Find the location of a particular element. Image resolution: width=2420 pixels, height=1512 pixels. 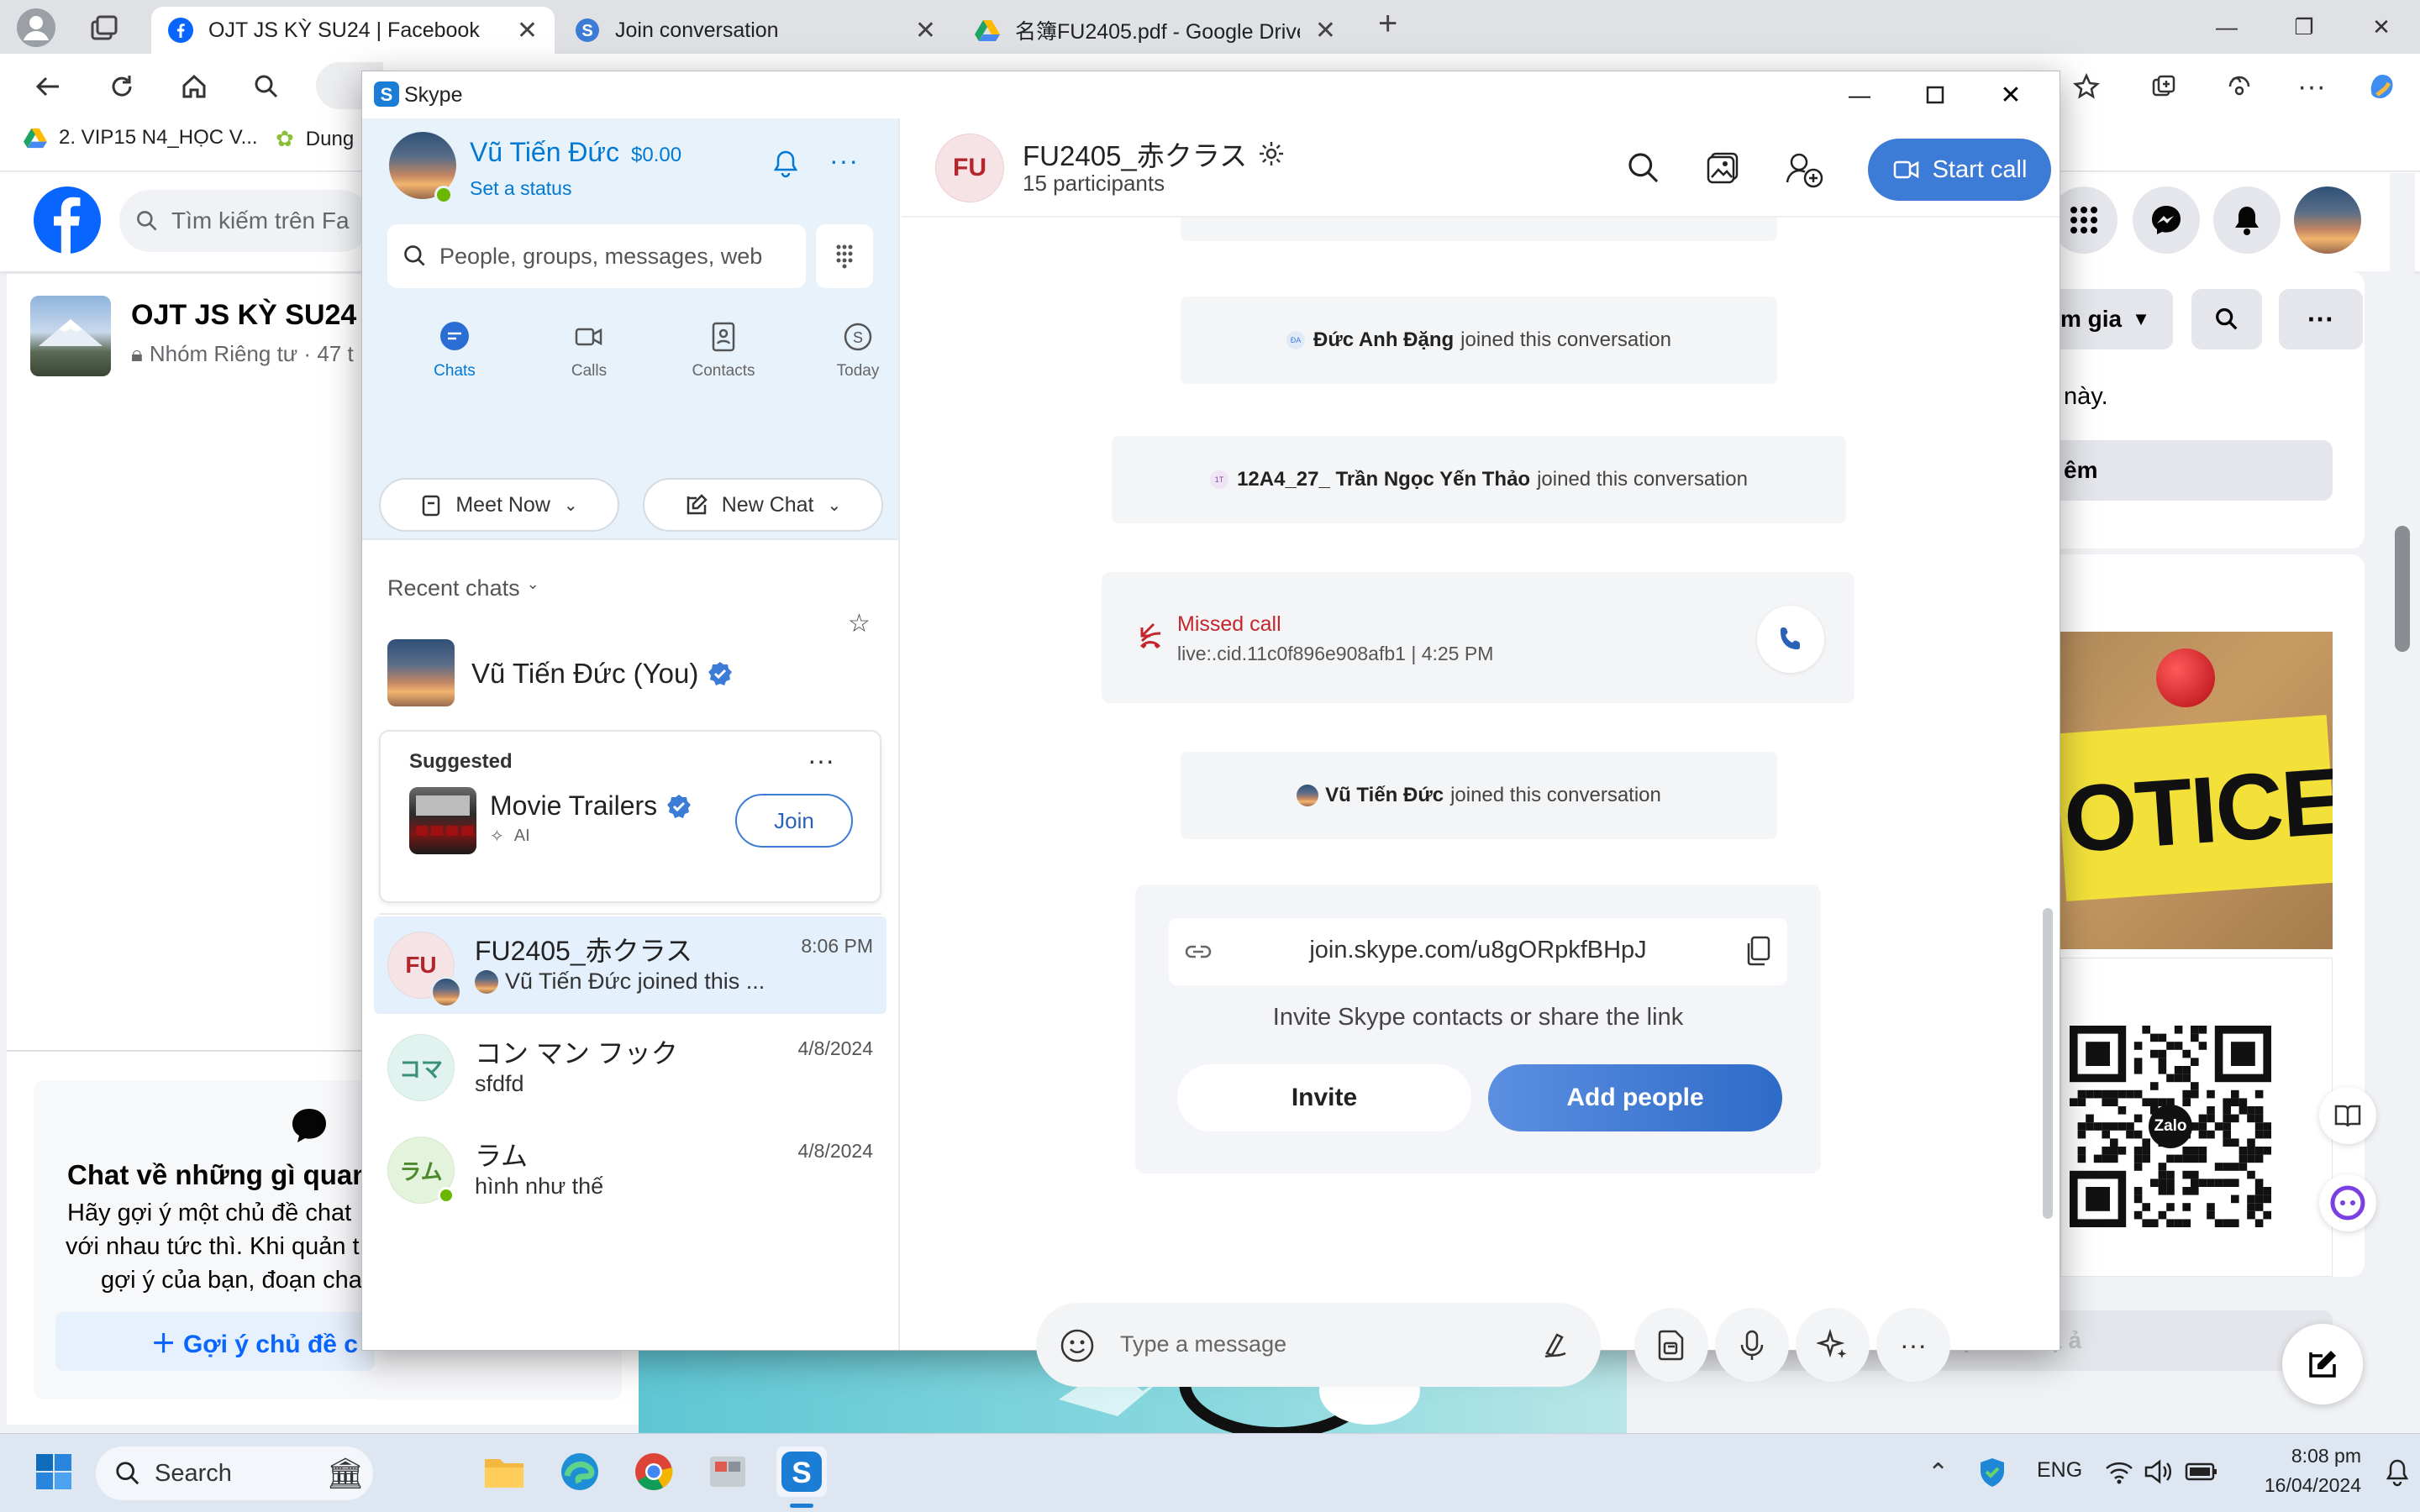

group-cover-thumbnail is located at coordinates (70, 336).